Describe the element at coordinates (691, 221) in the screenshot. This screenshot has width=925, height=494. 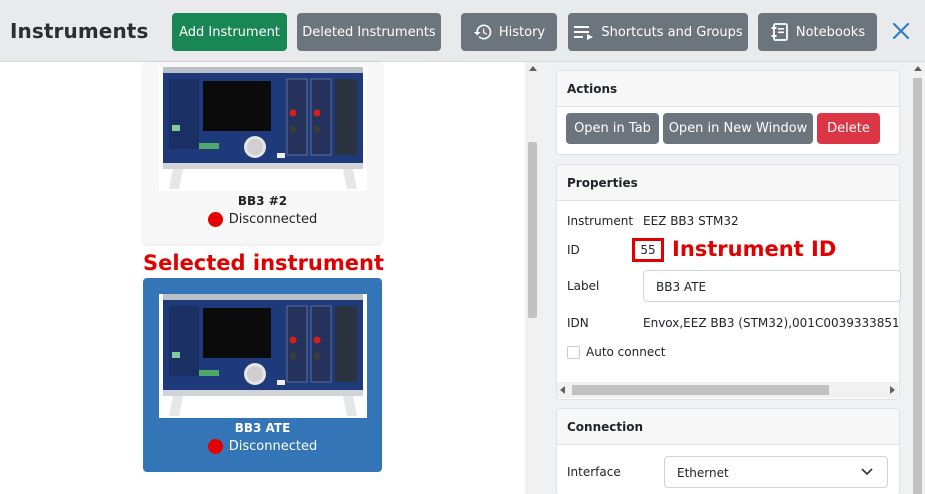
I see `instrument-type-value: EEZ BB3 STM32` at that location.